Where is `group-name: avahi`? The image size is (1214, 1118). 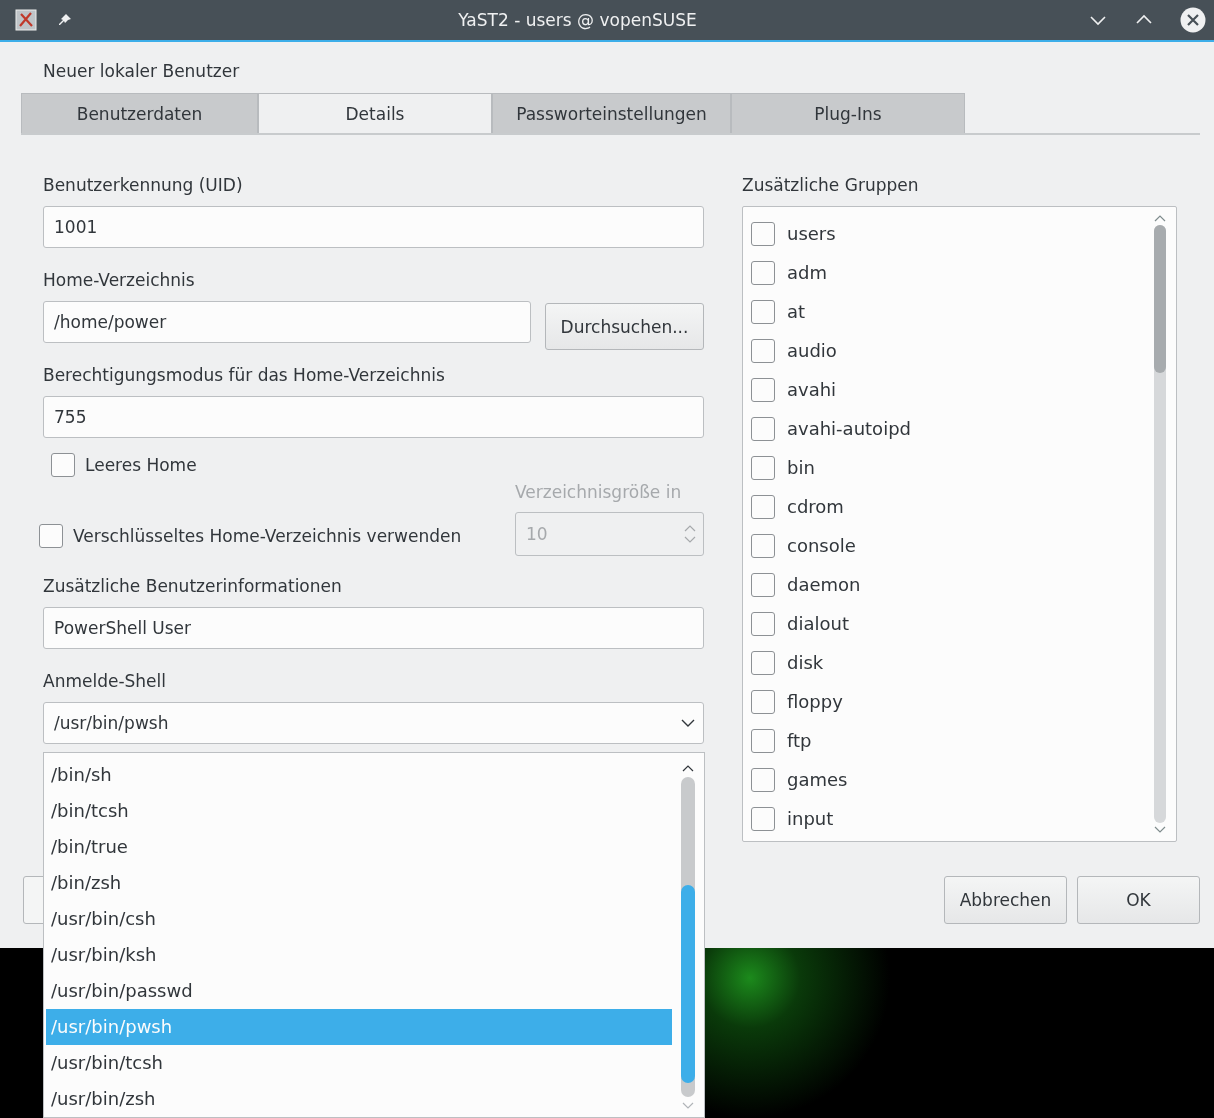 group-name: avahi is located at coordinates (812, 389).